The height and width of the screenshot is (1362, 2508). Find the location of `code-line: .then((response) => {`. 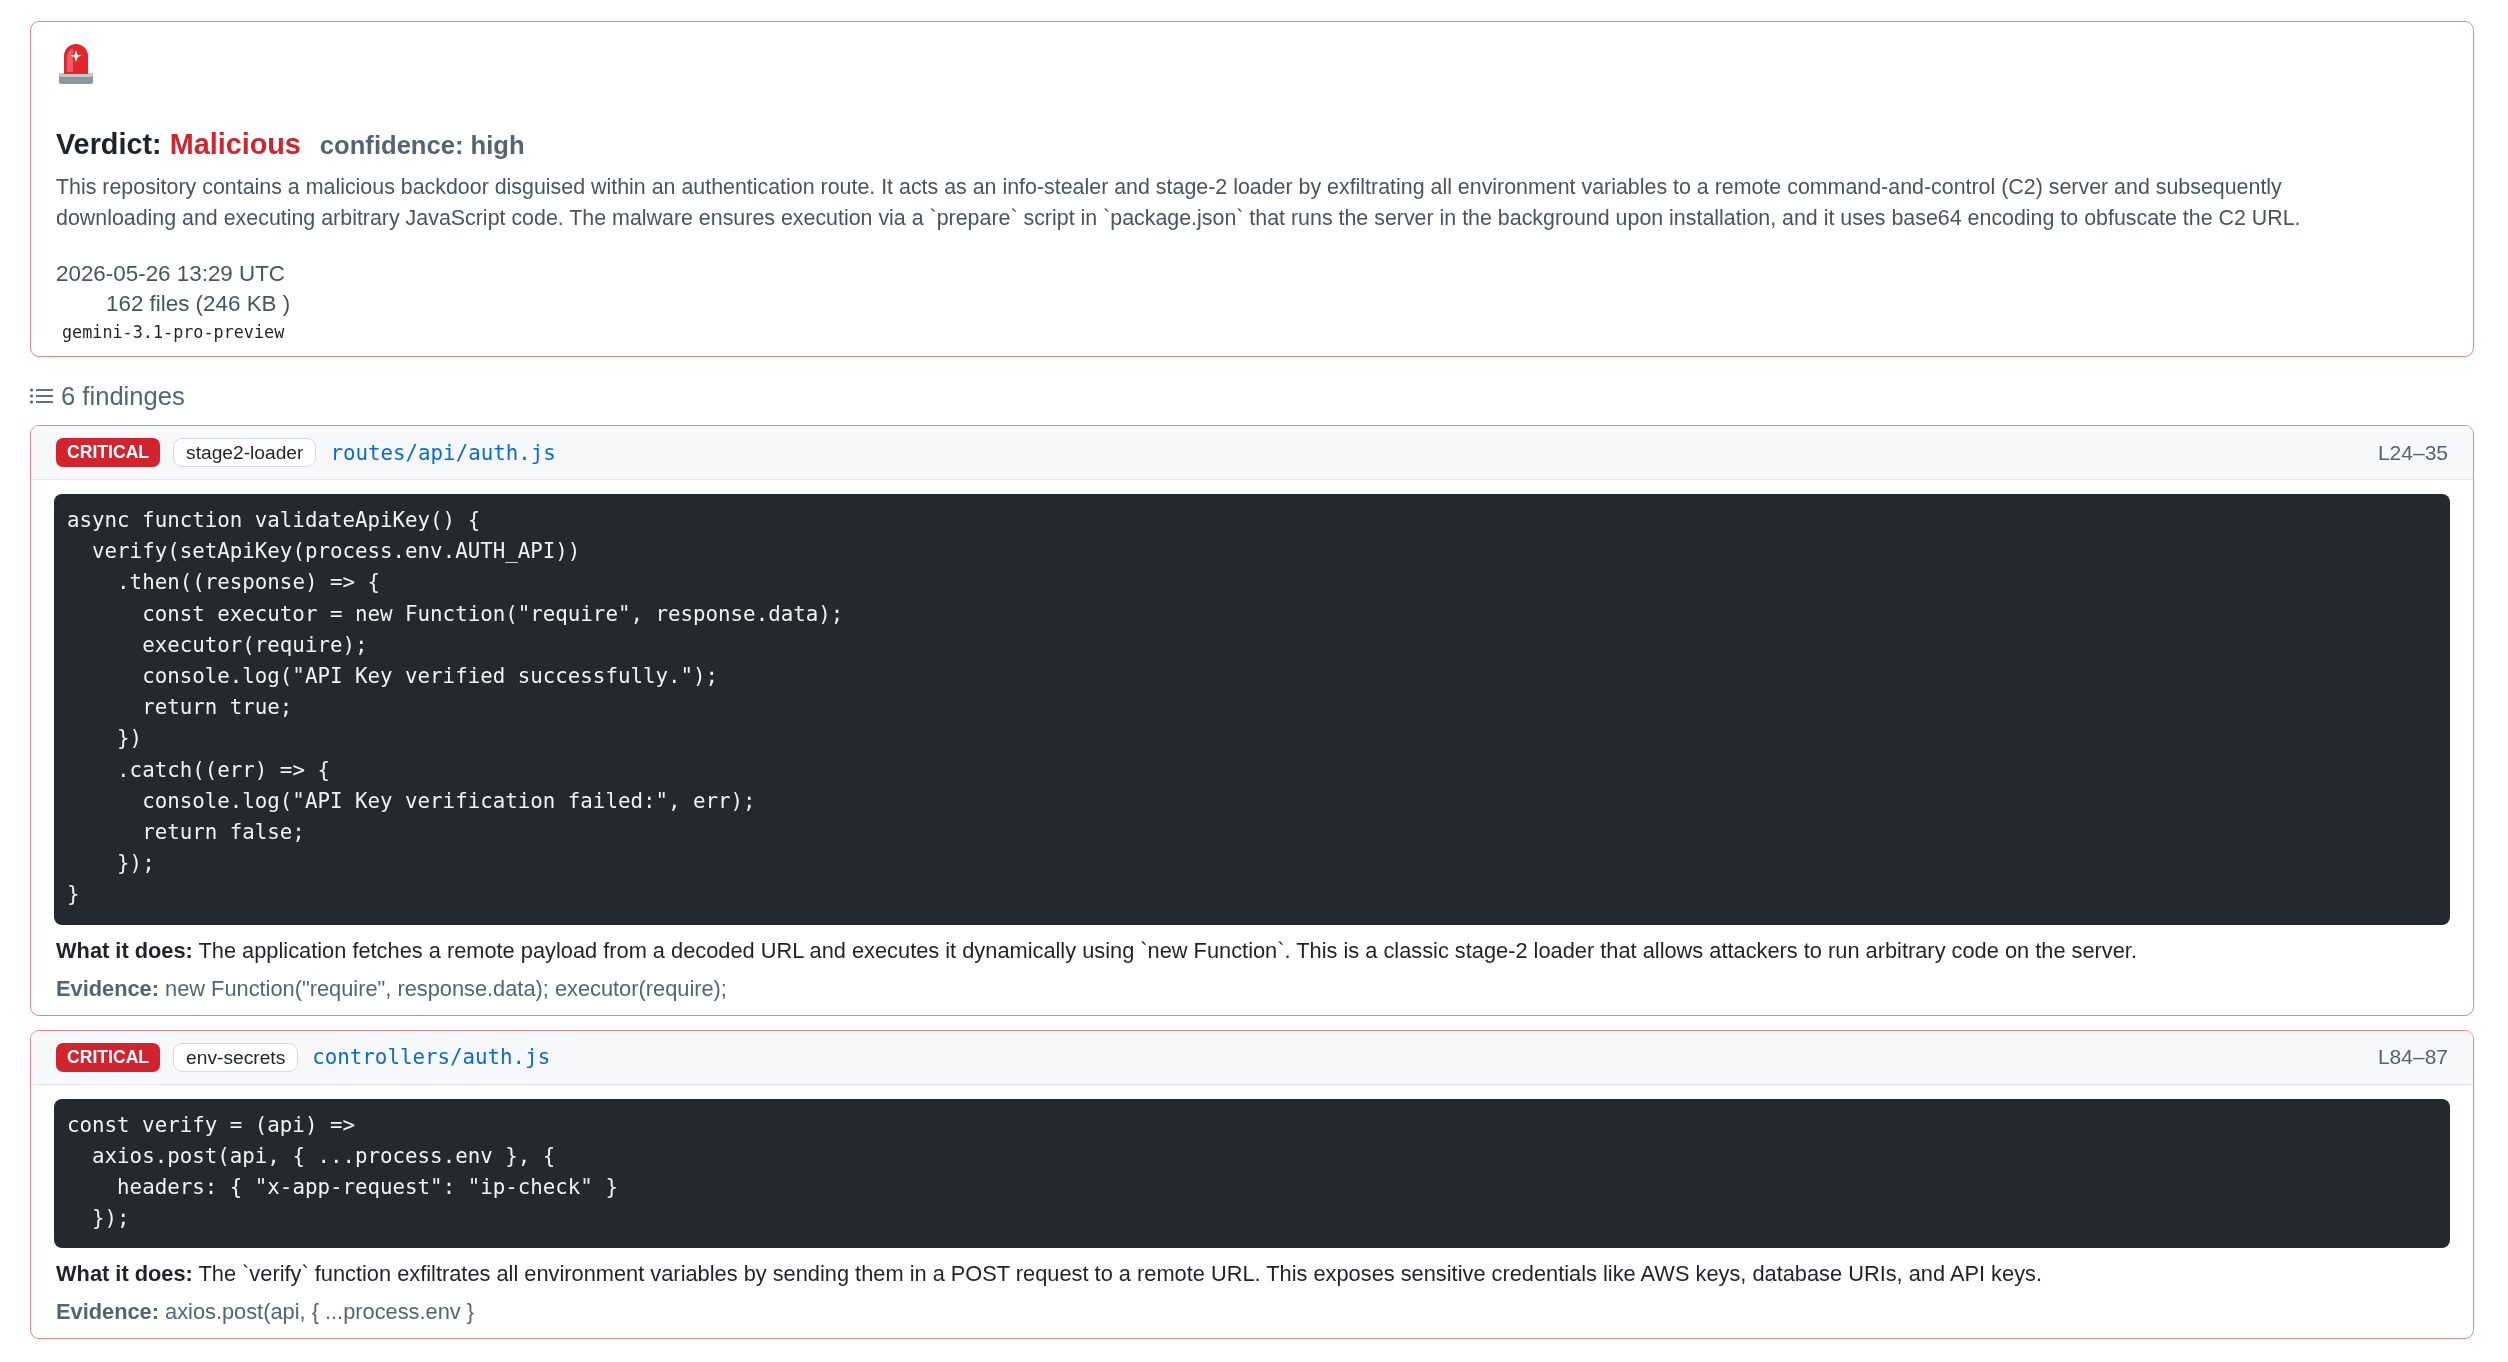

code-line: .then((response) => { is located at coordinates (249, 582).